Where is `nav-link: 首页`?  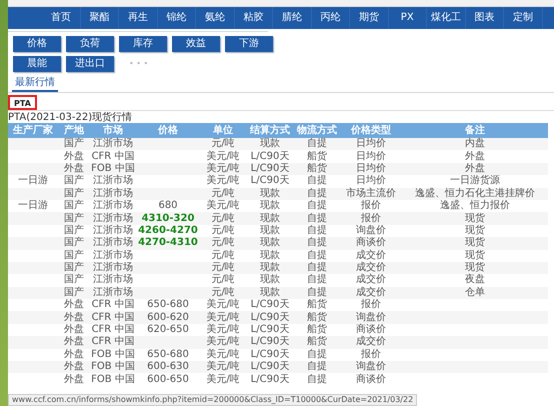 nav-link: 首页 is located at coordinates (61, 18).